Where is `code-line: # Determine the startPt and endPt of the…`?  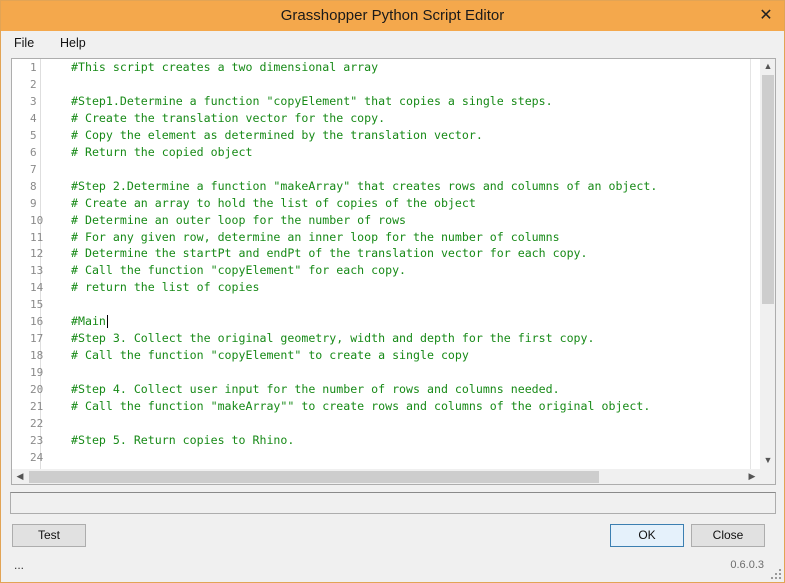 code-line: # Determine the startPt and endPt of the… is located at coordinates (329, 253).